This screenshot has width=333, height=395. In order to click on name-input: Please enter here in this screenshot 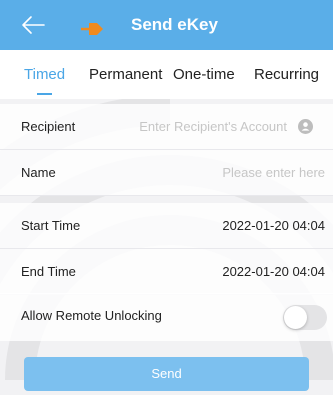, I will do `click(273, 172)`.